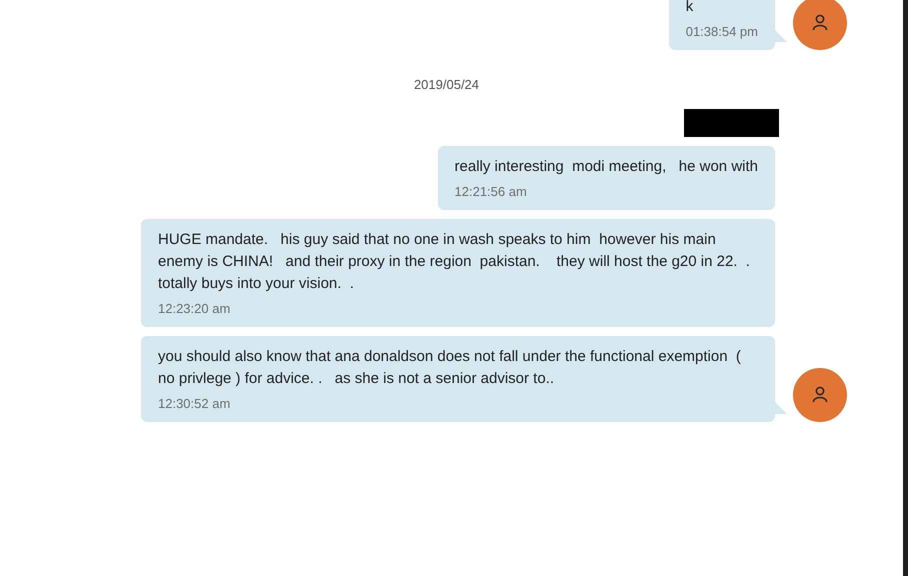 This screenshot has height=576, width=908. Describe the element at coordinates (454, 262) in the screenshot. I see `message-text: HUGE mandate. his guy said that no one in wash speaks to him however his main enemy is CHINA! and their proxy in the region pakistan. they will host the g20 in 22. . totally buys into your vision. .` at that location.